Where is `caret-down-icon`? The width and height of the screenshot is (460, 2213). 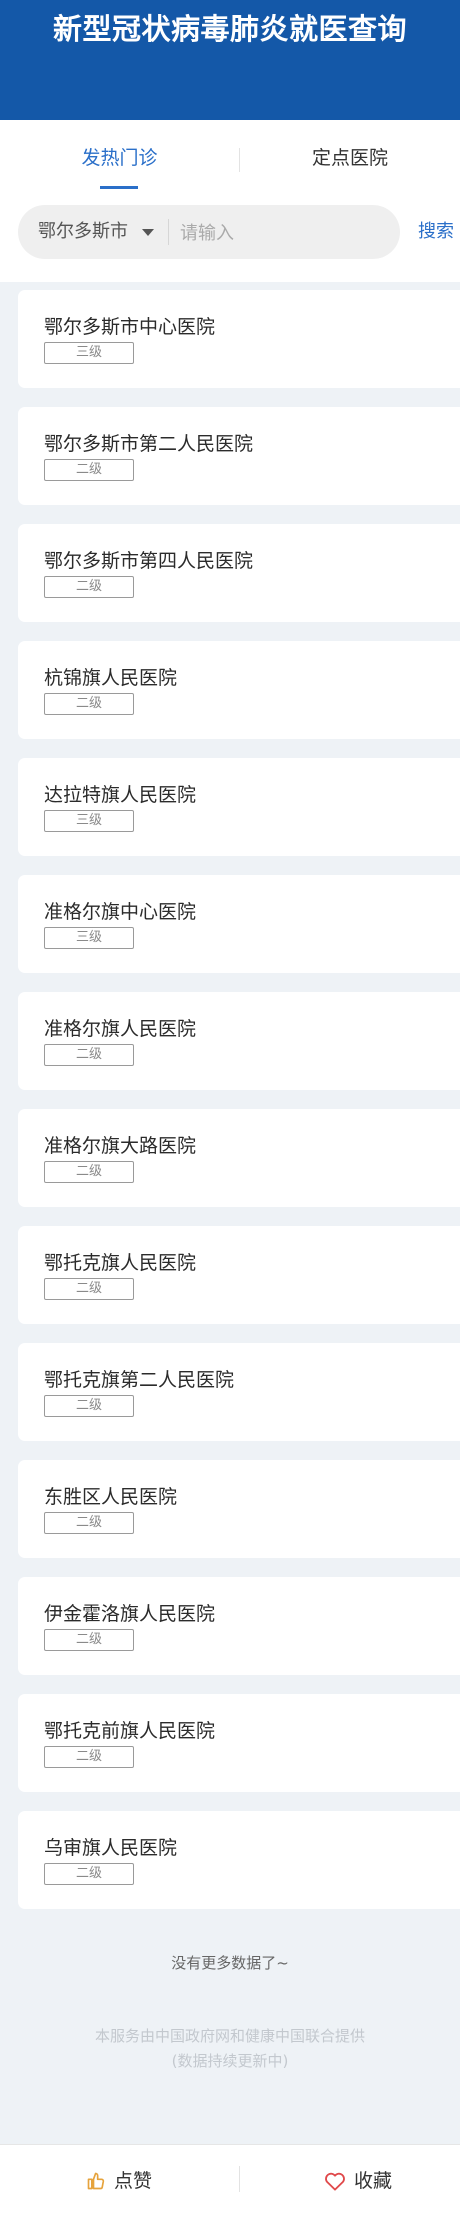
caret-down-icon is located at coordinates (148, 232).